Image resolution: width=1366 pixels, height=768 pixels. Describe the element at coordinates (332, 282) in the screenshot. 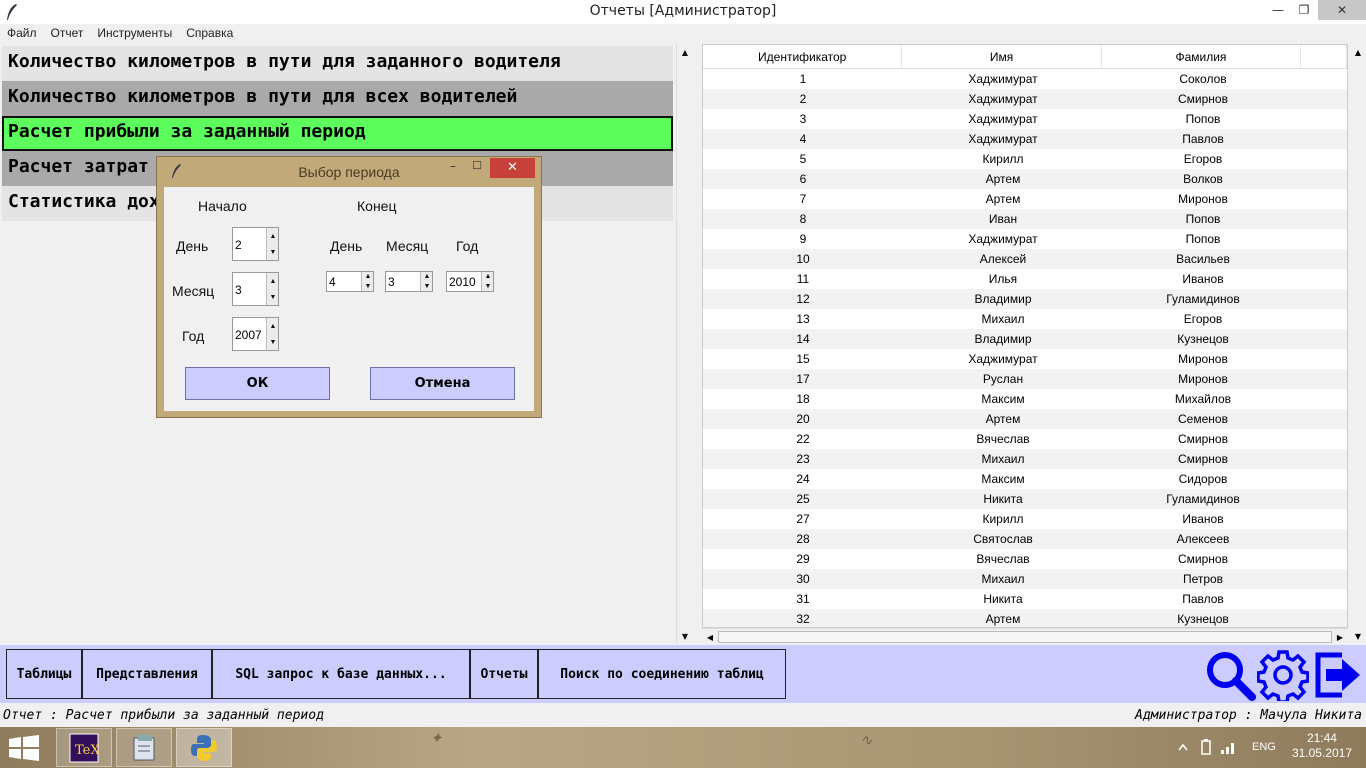

I see `end-day-value: 4` at that location.